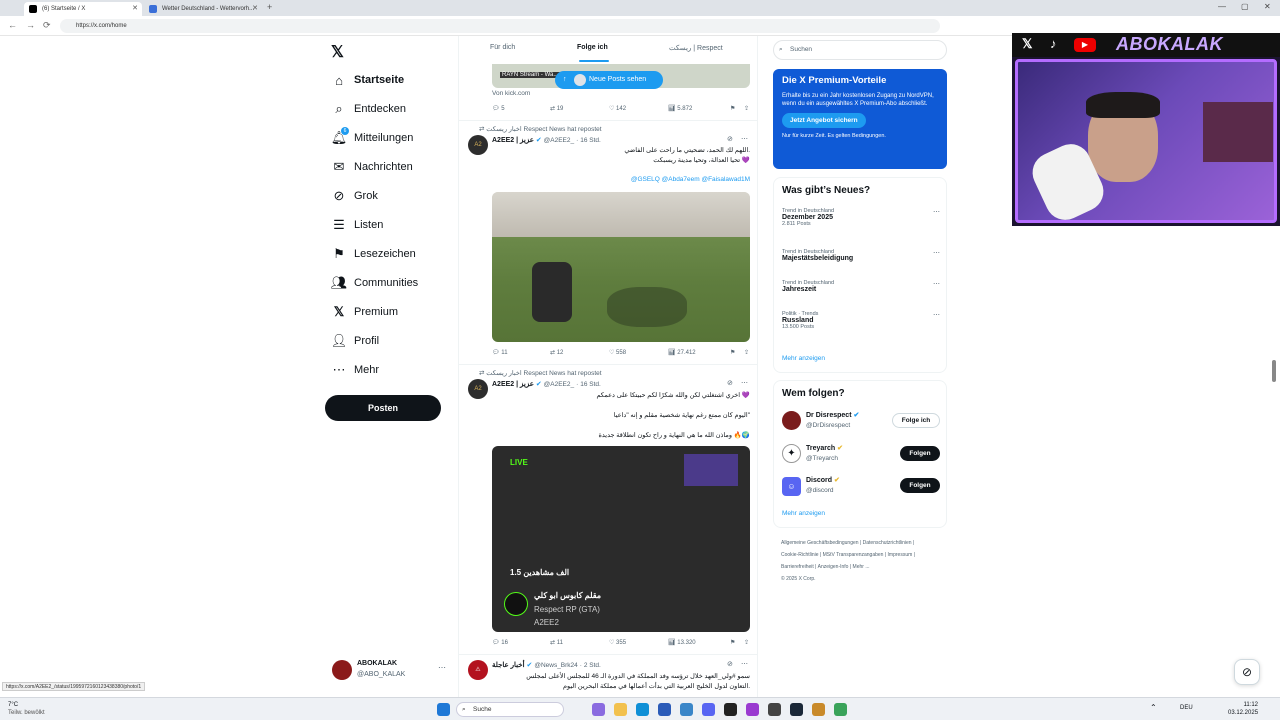  Describe the element at coordinates (269, 7) in the screenshot. I see `new-tab-icon: +` at that location.